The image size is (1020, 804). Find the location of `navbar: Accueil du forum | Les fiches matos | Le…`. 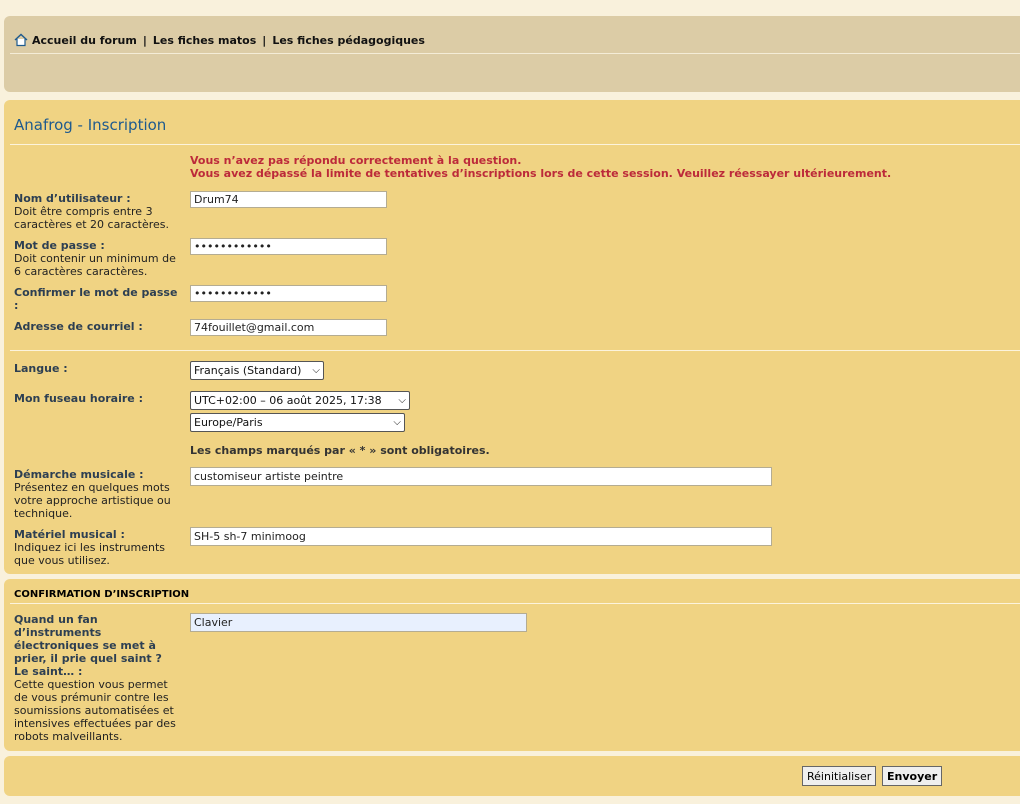

navbar: Accueil du forum | Les fiches matos | Le… is located at coordinates (512, 54).